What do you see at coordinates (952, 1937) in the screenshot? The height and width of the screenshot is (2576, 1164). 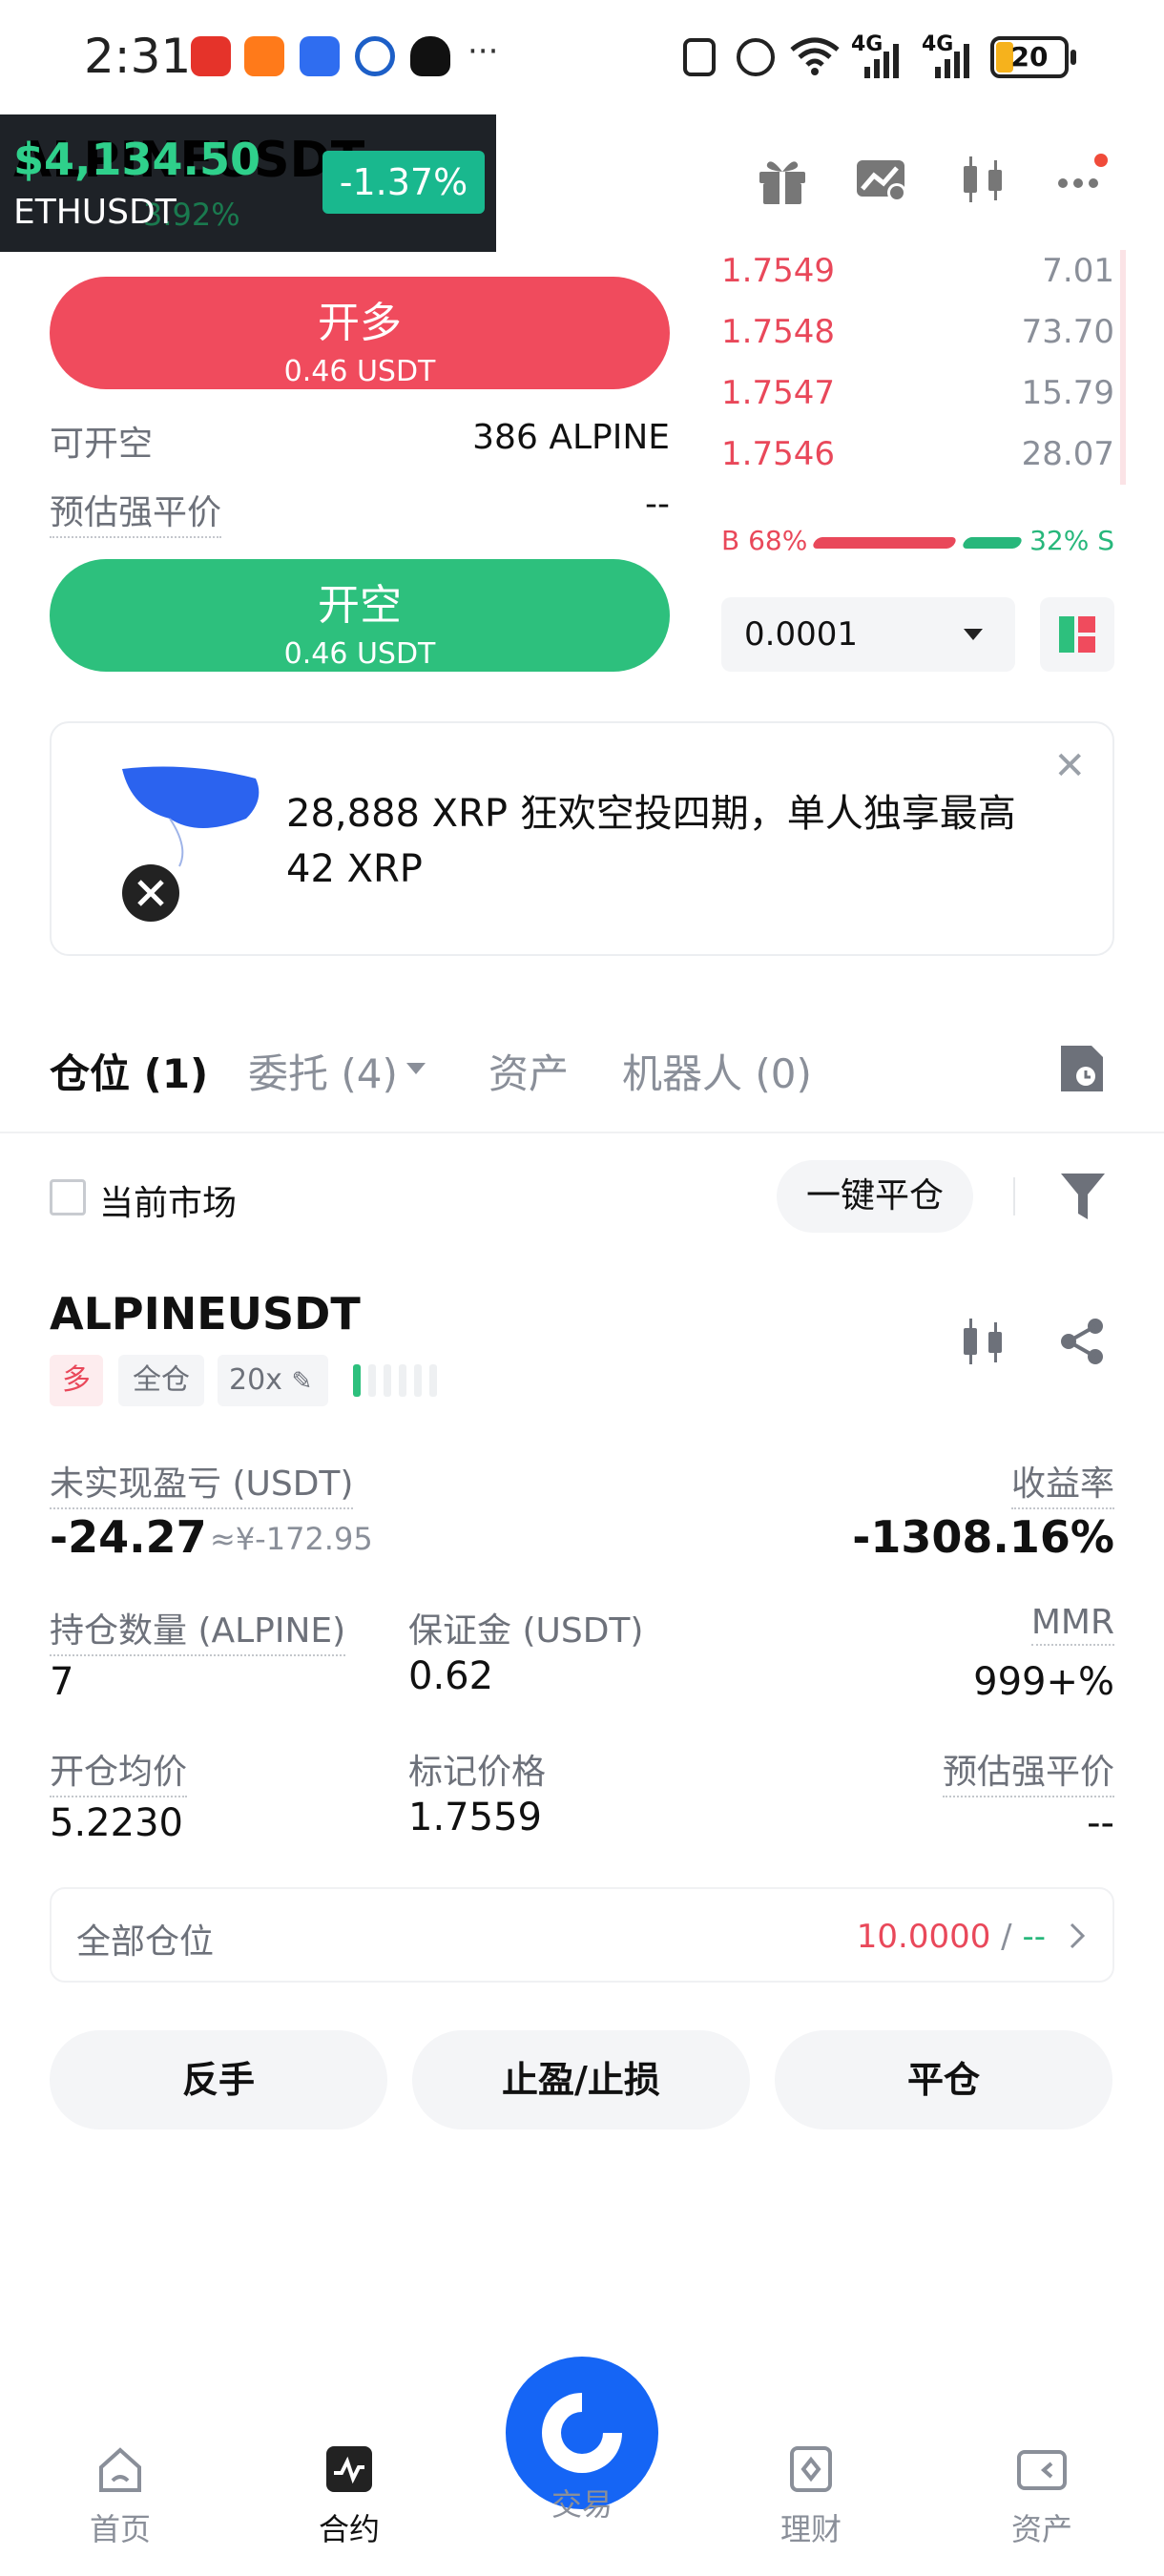 I see `tpsl-values: 10.0000 / --` at bounding box center [952, 1937].